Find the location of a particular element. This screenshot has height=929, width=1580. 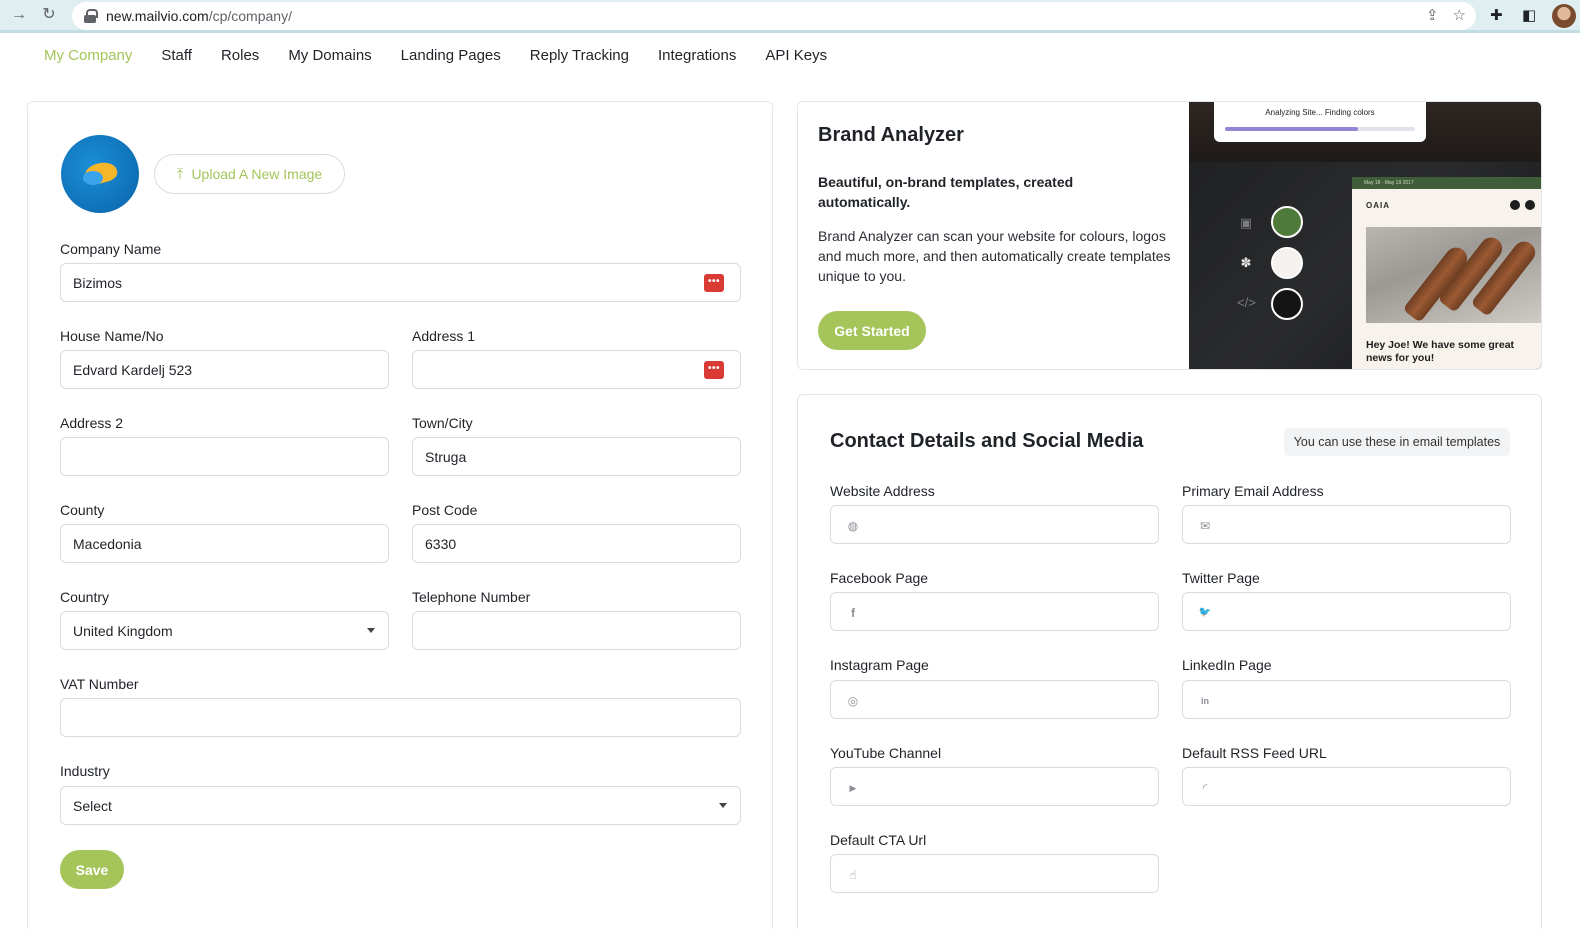

instagram-label: Instagram Page is located at coordinates (879, 665).